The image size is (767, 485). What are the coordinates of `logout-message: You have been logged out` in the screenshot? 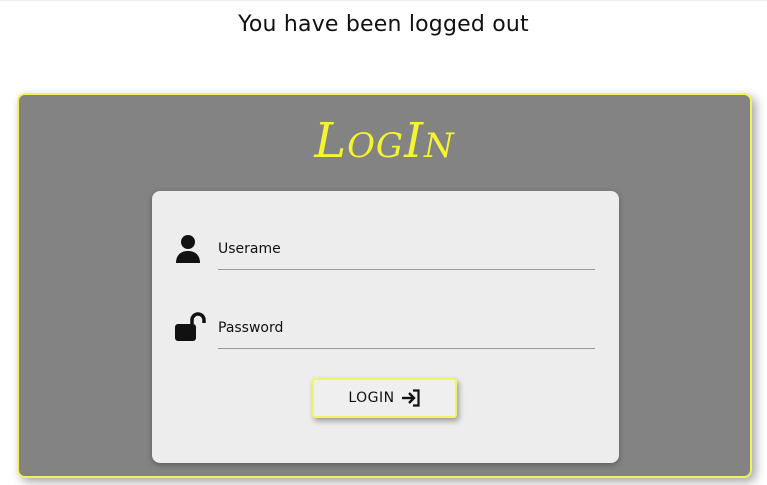 It's located at (383, 24).